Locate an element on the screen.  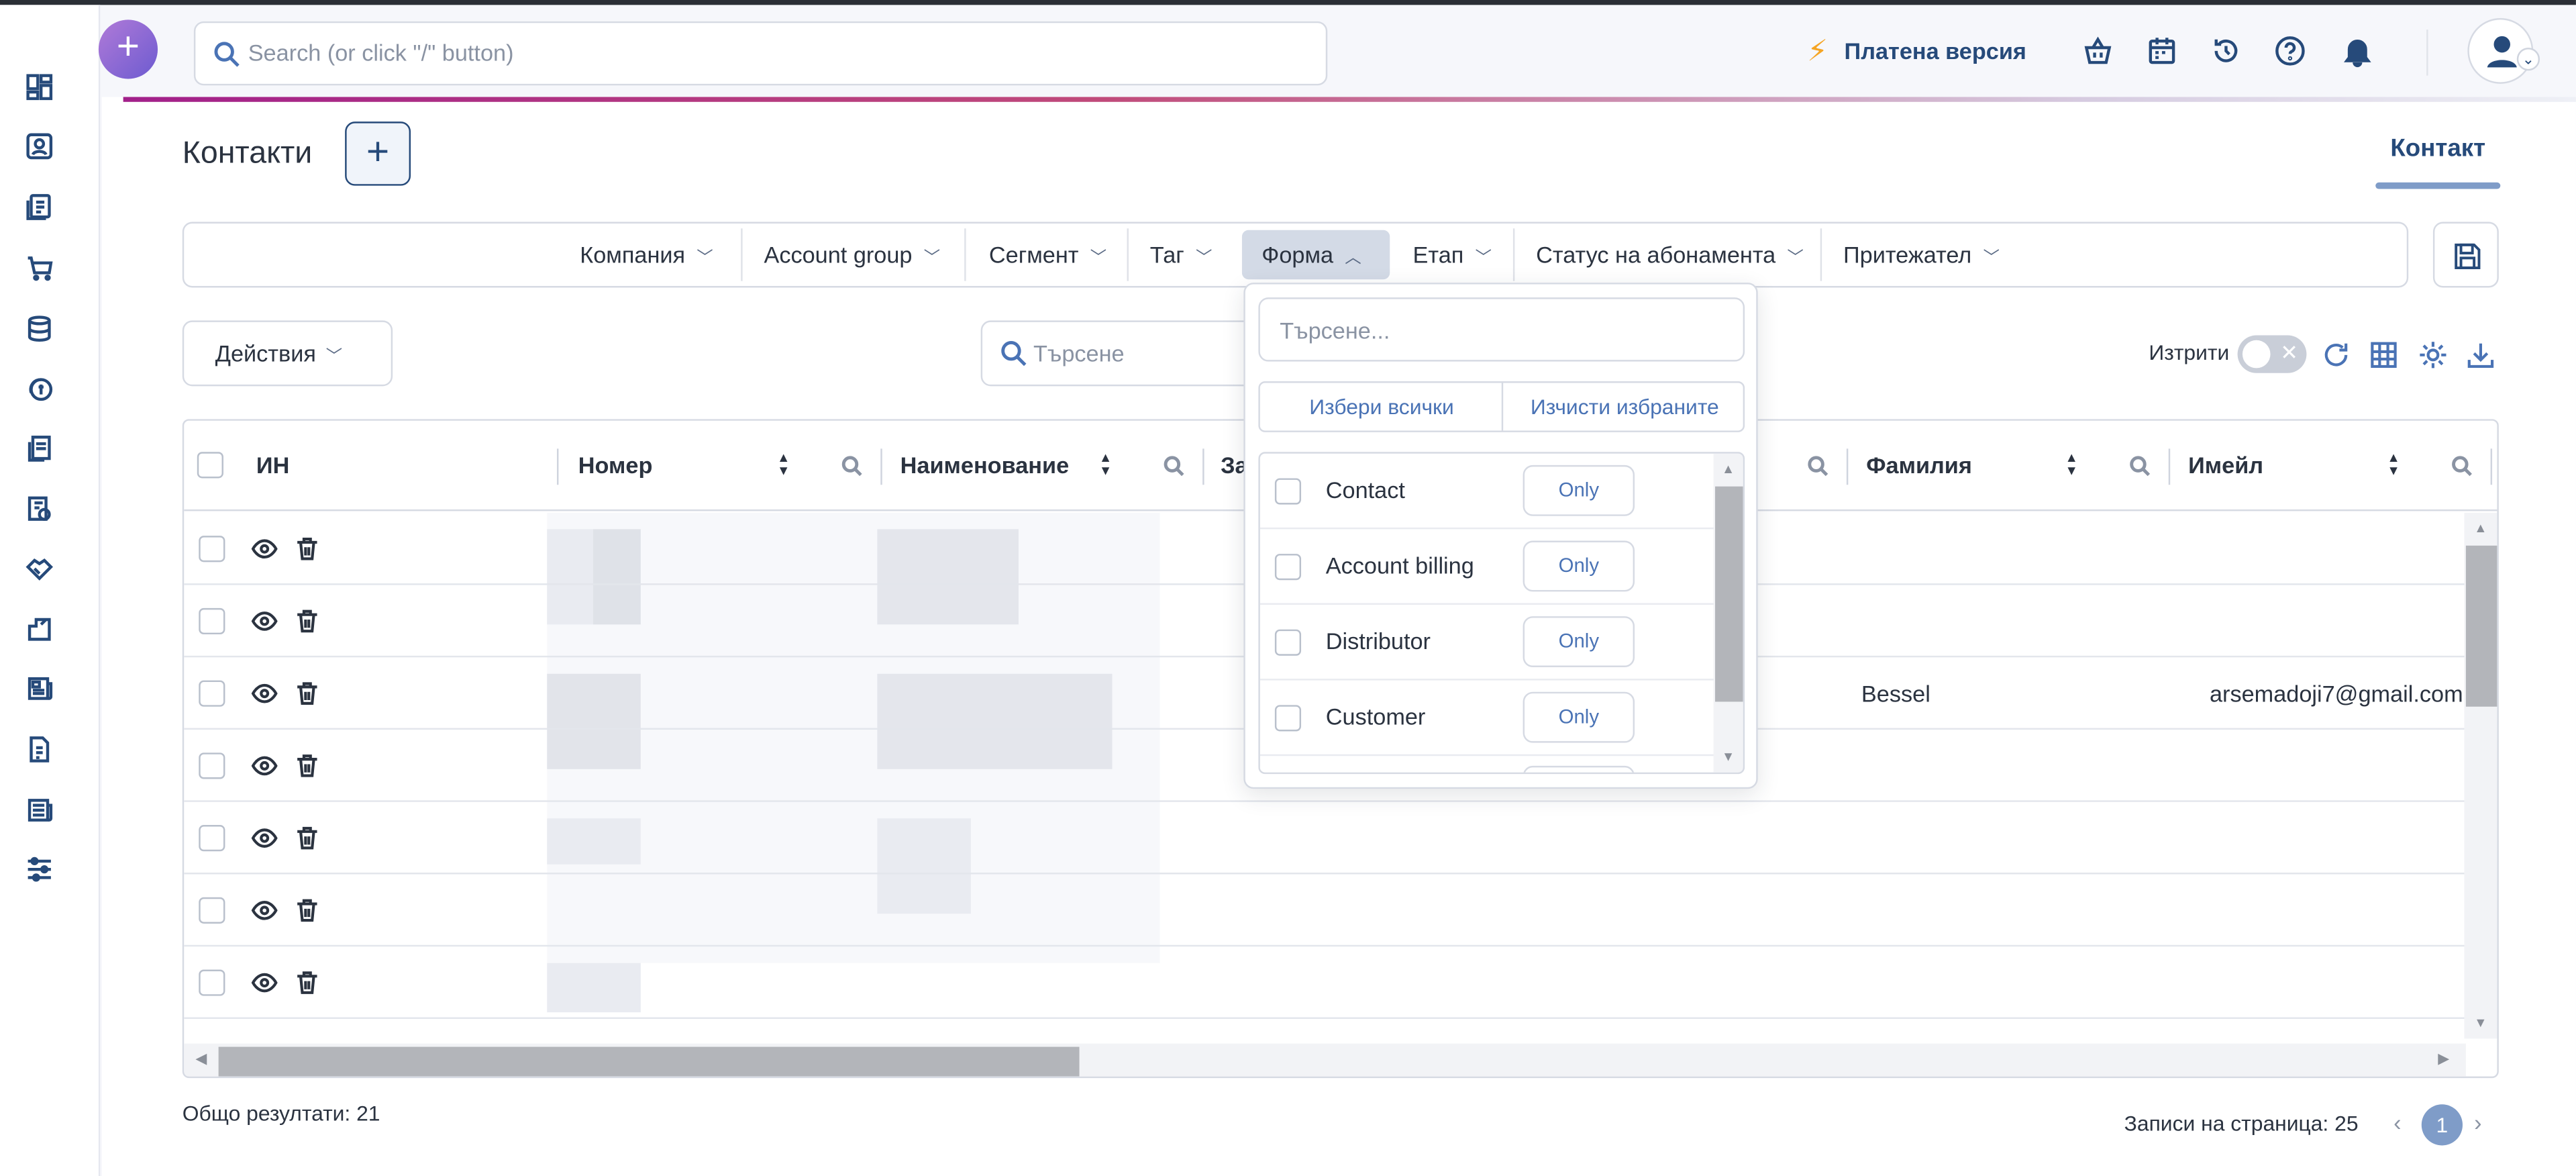
database-icon is located at coordinates (39, 329).